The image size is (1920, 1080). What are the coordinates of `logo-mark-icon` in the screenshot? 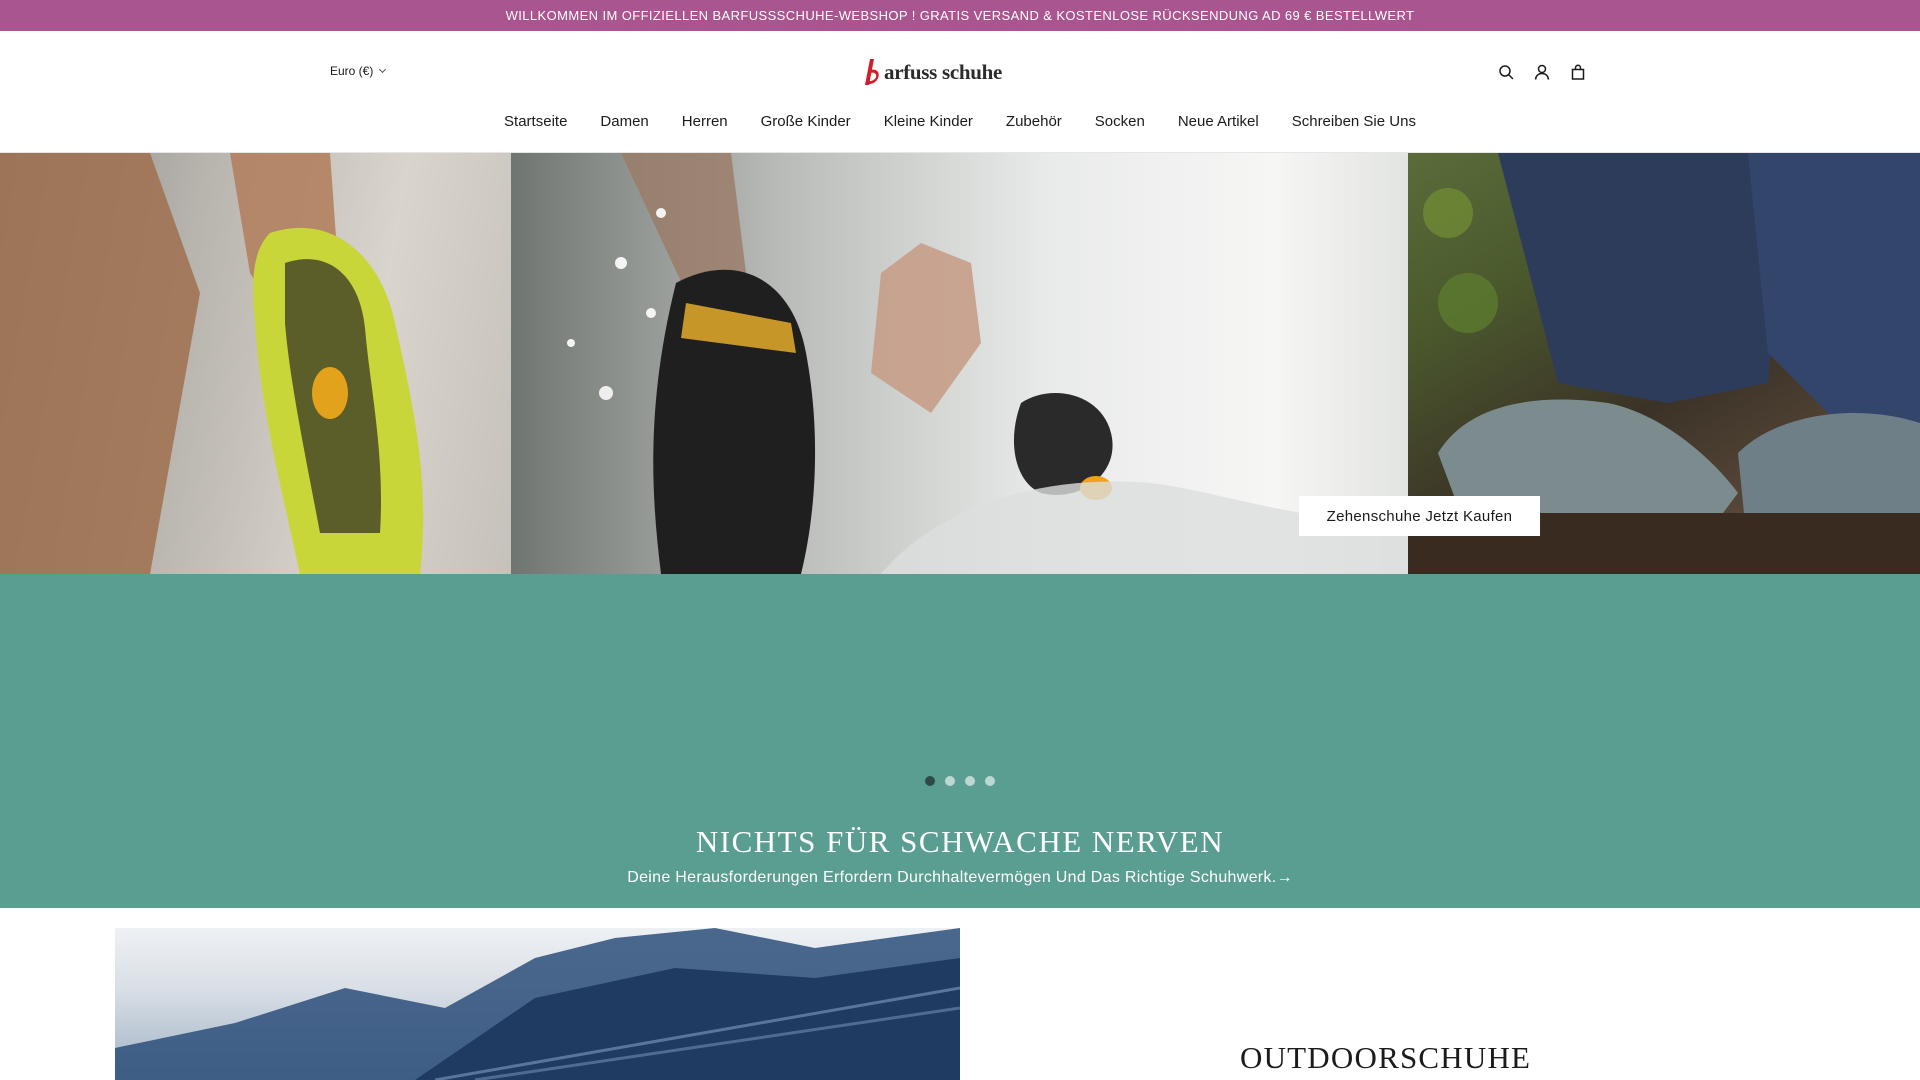 It's located at (872, 72).